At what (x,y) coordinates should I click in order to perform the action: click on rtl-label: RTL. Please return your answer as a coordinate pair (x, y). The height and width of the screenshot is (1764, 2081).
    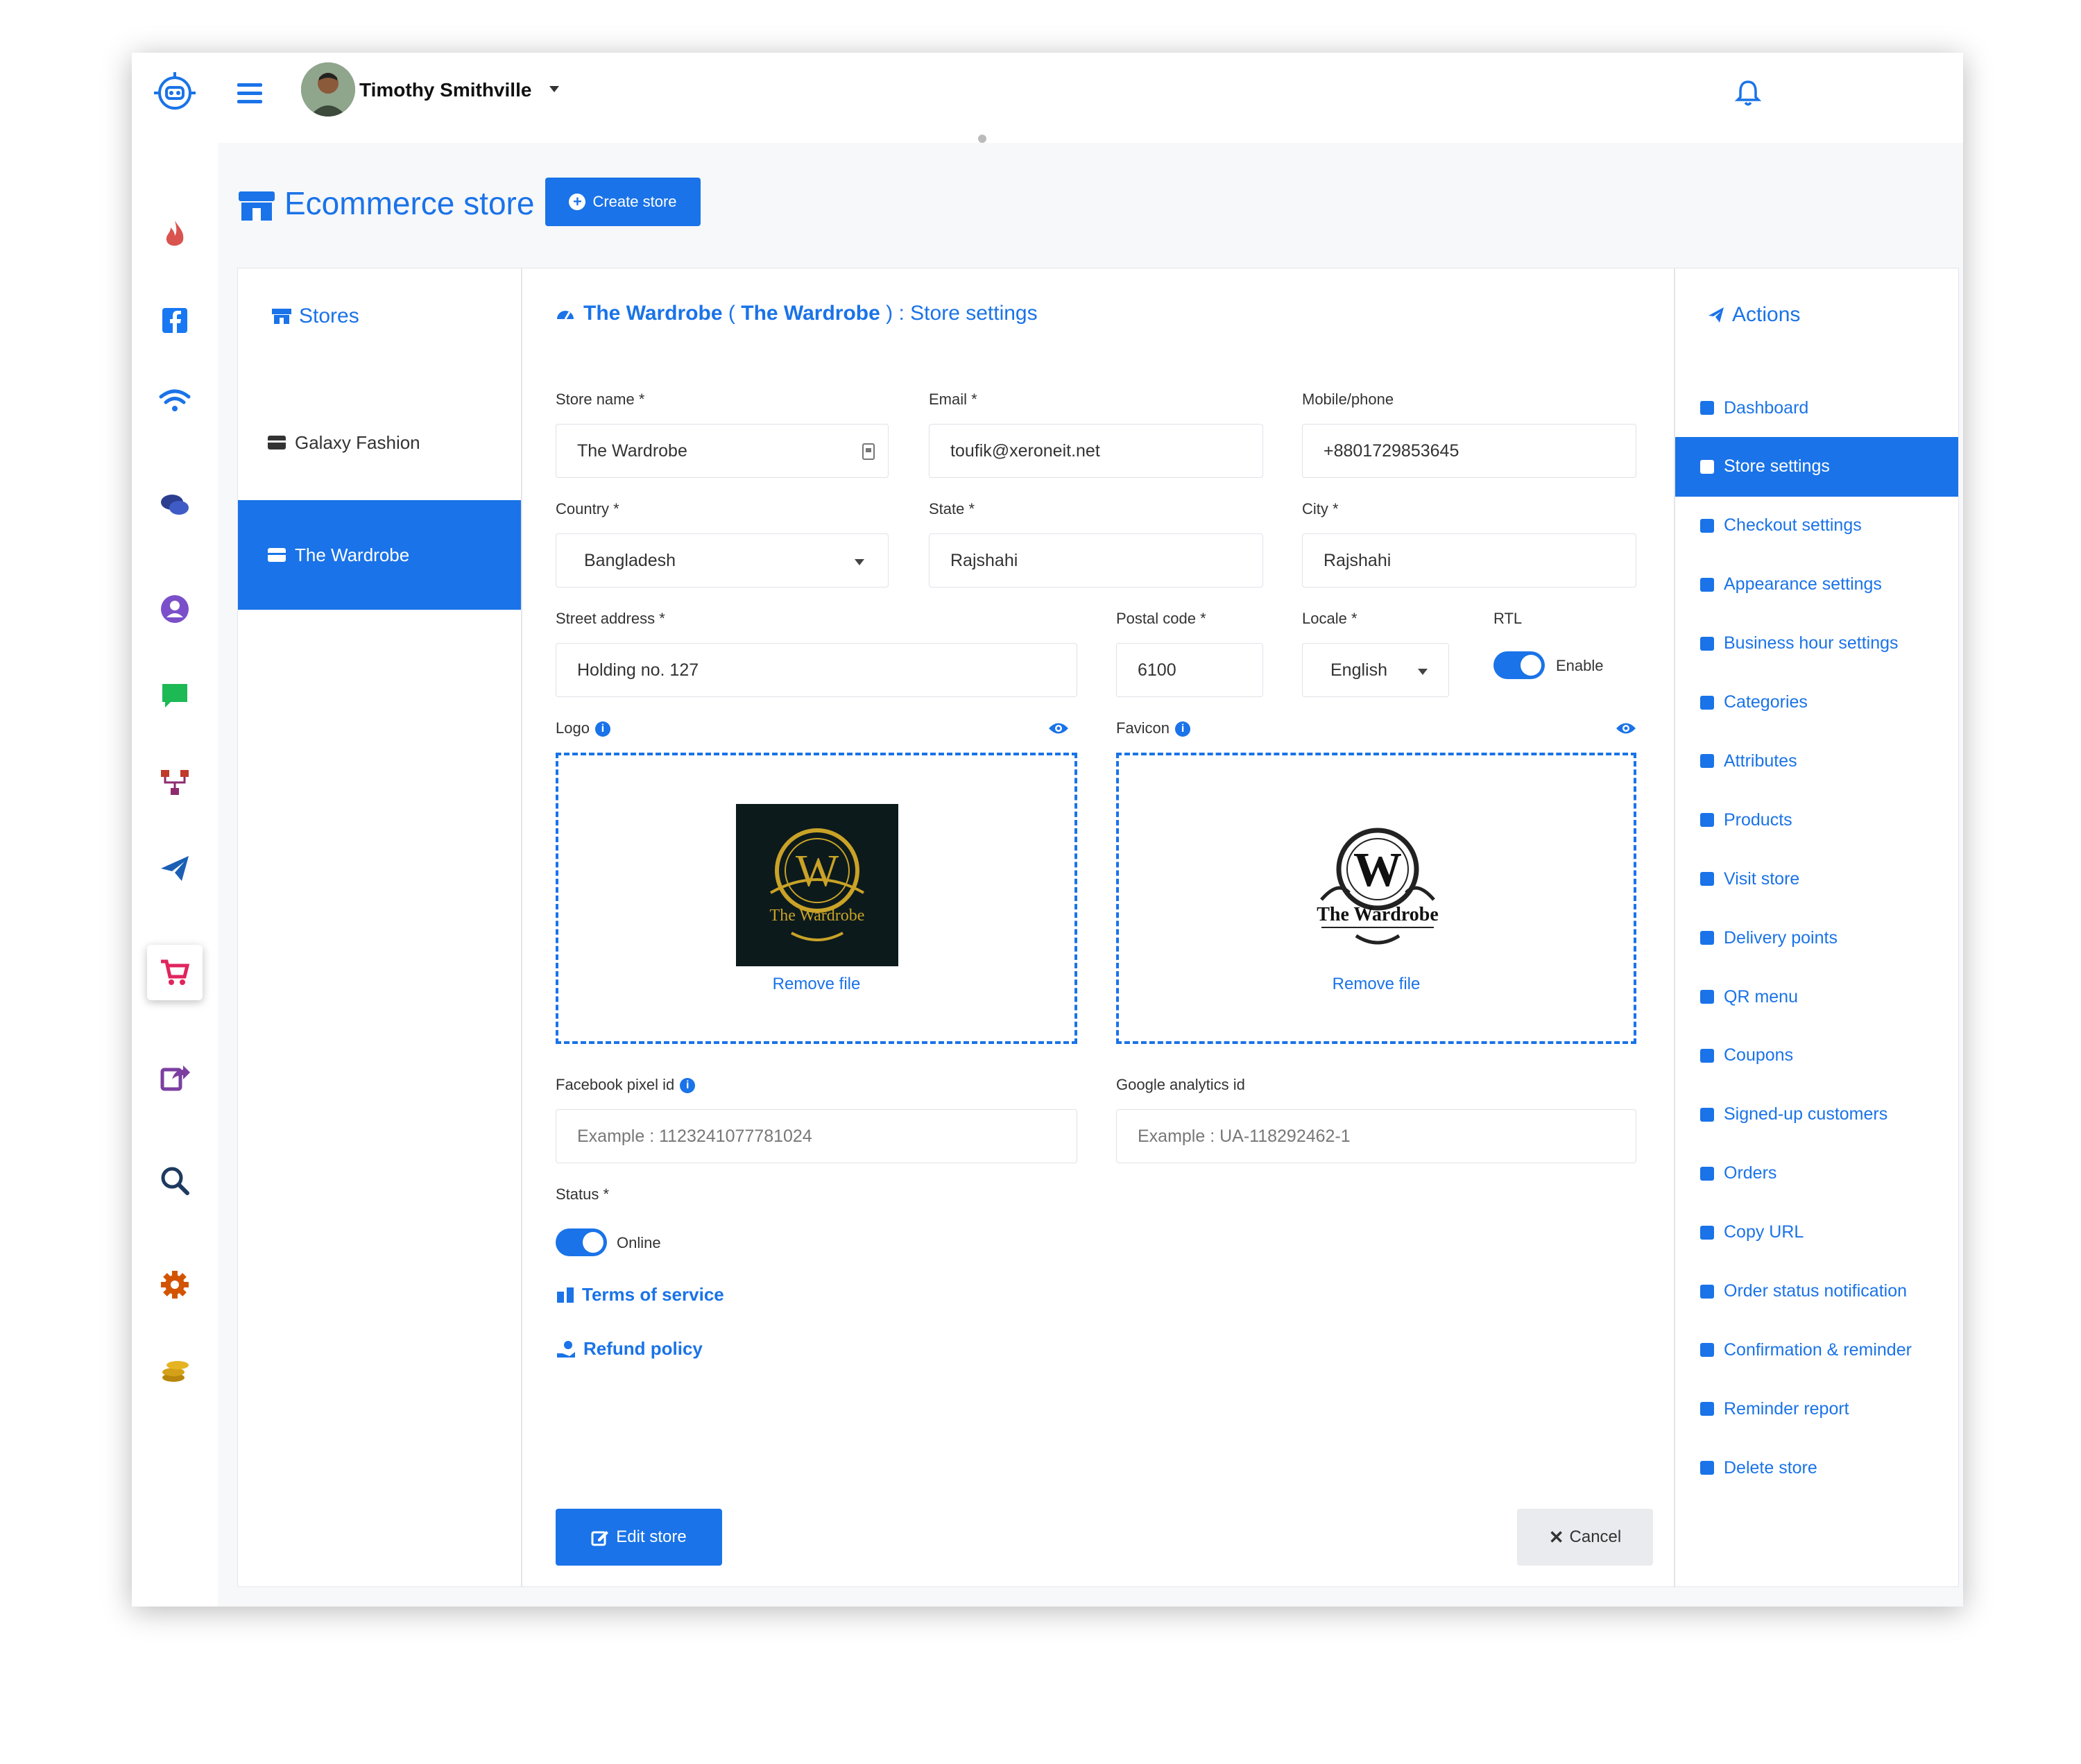
    Looking at the image, I should click on (1508, 618).